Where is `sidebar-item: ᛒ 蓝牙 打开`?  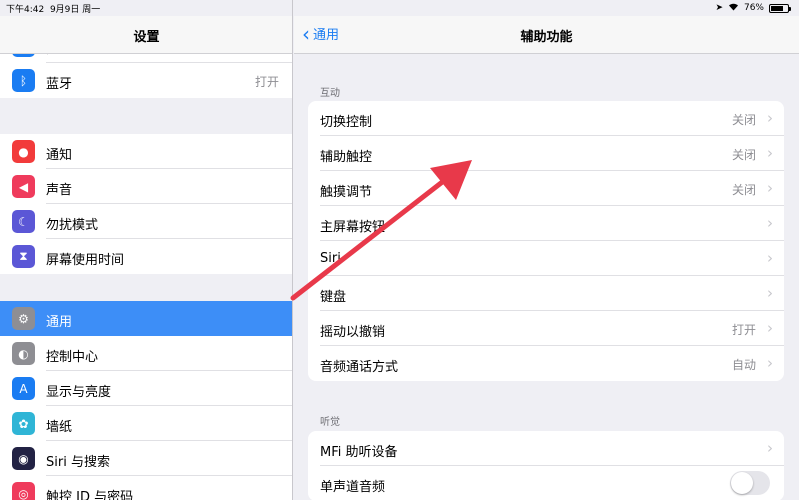 sidebar-item: ᛒ 蓝牙 打开 is located at coordinates (146, 80).